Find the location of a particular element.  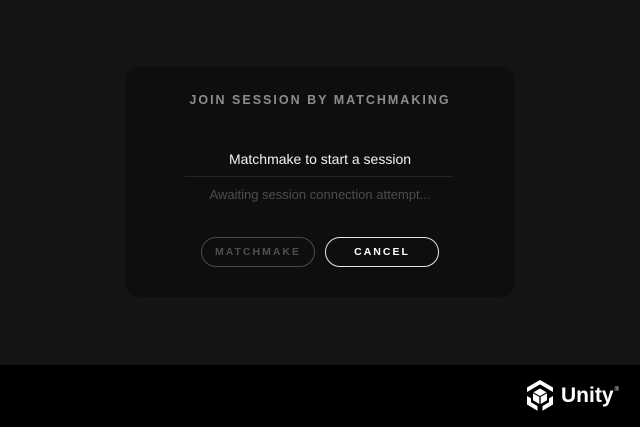

brand-name: Unity is located at coordinates (587, 395).